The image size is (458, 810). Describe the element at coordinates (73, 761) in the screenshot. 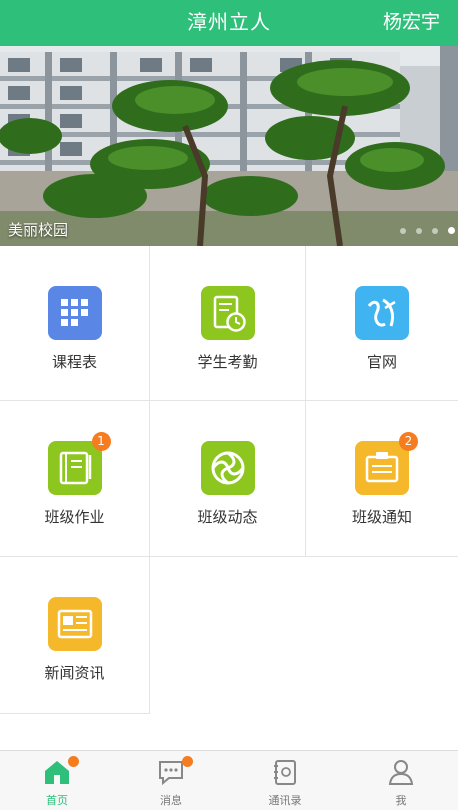

I see `home-tab-dot` at that location.